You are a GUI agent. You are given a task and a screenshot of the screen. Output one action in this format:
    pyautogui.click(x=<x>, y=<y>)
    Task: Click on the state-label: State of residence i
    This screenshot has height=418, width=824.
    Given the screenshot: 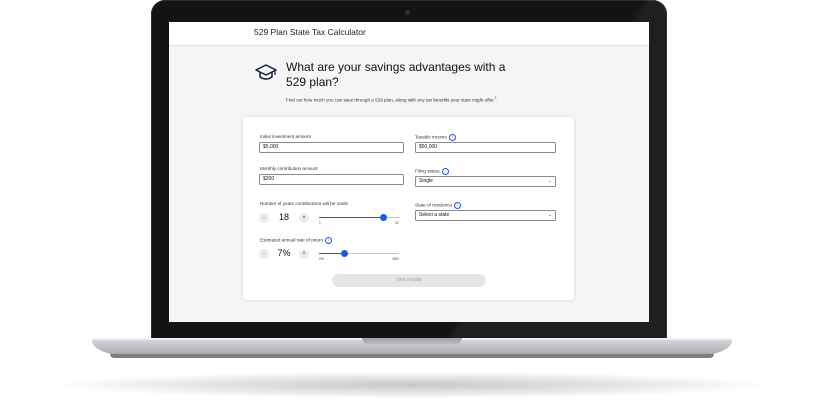 What is the action you would take?
    pyautogui.click(x=438, y=205)
    